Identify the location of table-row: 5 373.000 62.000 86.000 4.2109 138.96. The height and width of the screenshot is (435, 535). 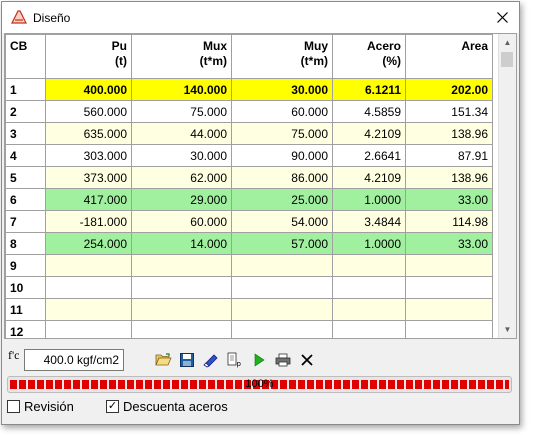
(249, 177).